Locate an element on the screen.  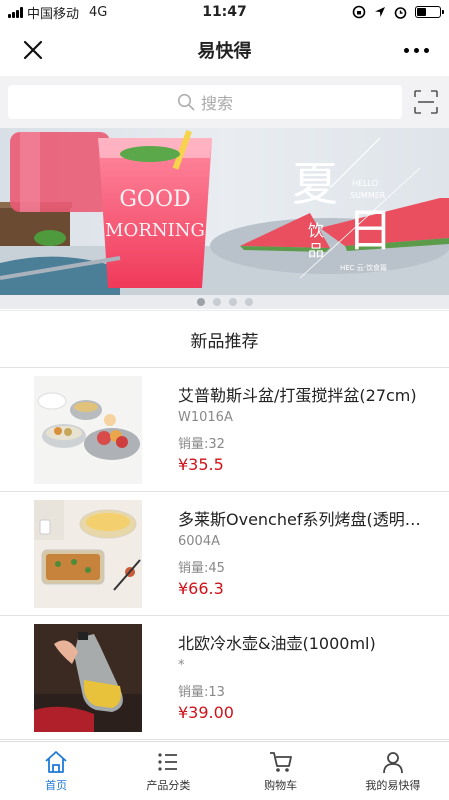
banner-summer: SUMMER is located at coordinates (368, 195).